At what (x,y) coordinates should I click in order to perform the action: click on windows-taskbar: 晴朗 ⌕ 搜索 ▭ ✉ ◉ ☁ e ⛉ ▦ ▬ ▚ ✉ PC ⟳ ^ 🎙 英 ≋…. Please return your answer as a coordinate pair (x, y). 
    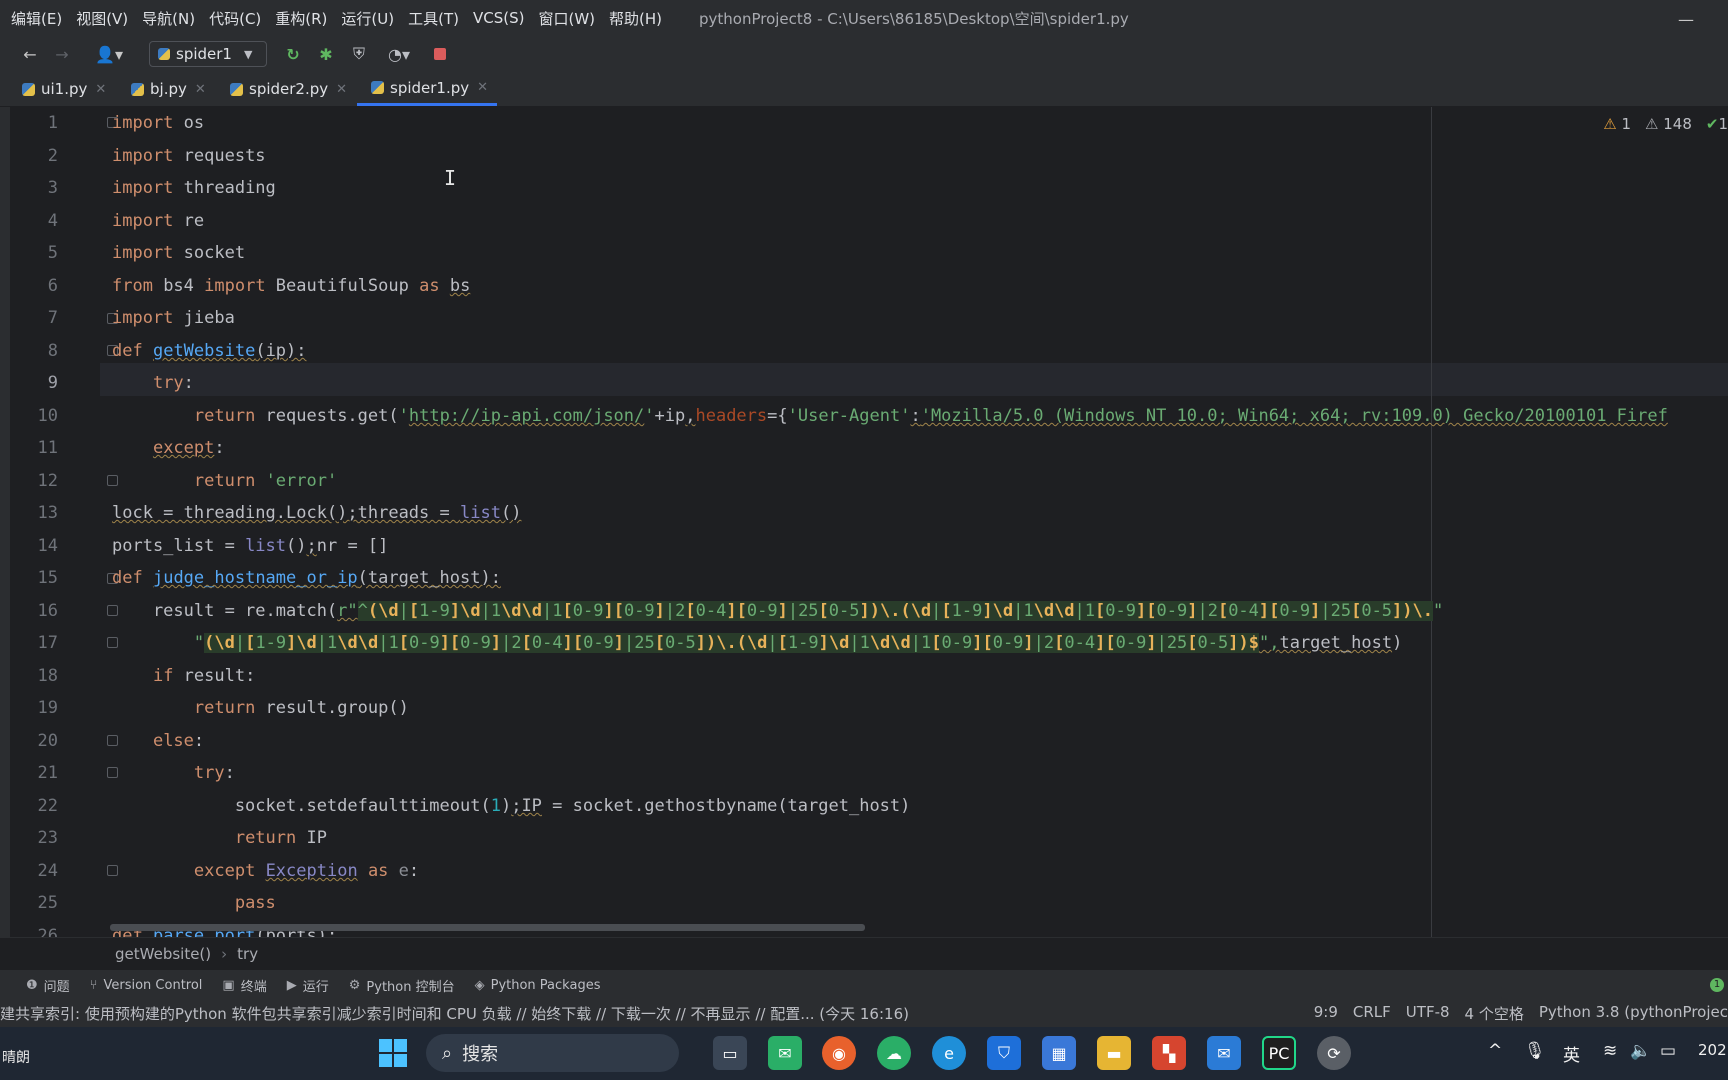
    Looking at the image, I should click on (864, 1053).